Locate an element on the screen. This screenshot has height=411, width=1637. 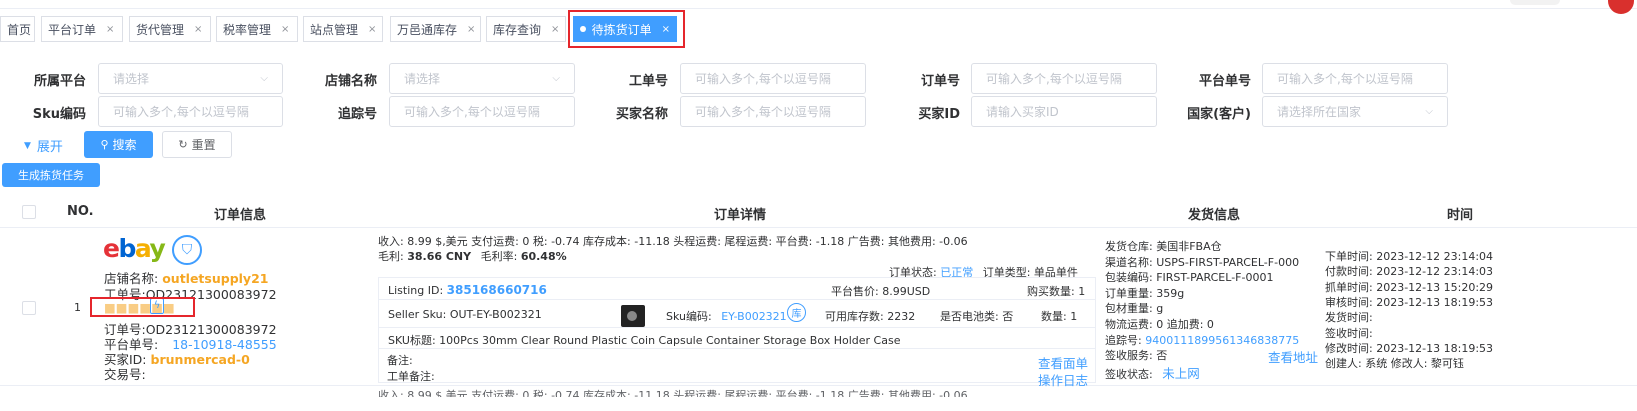
grab-time: 抓单时间: 2023-12-13 15:20:29 is located at coordinates (1409, 287).